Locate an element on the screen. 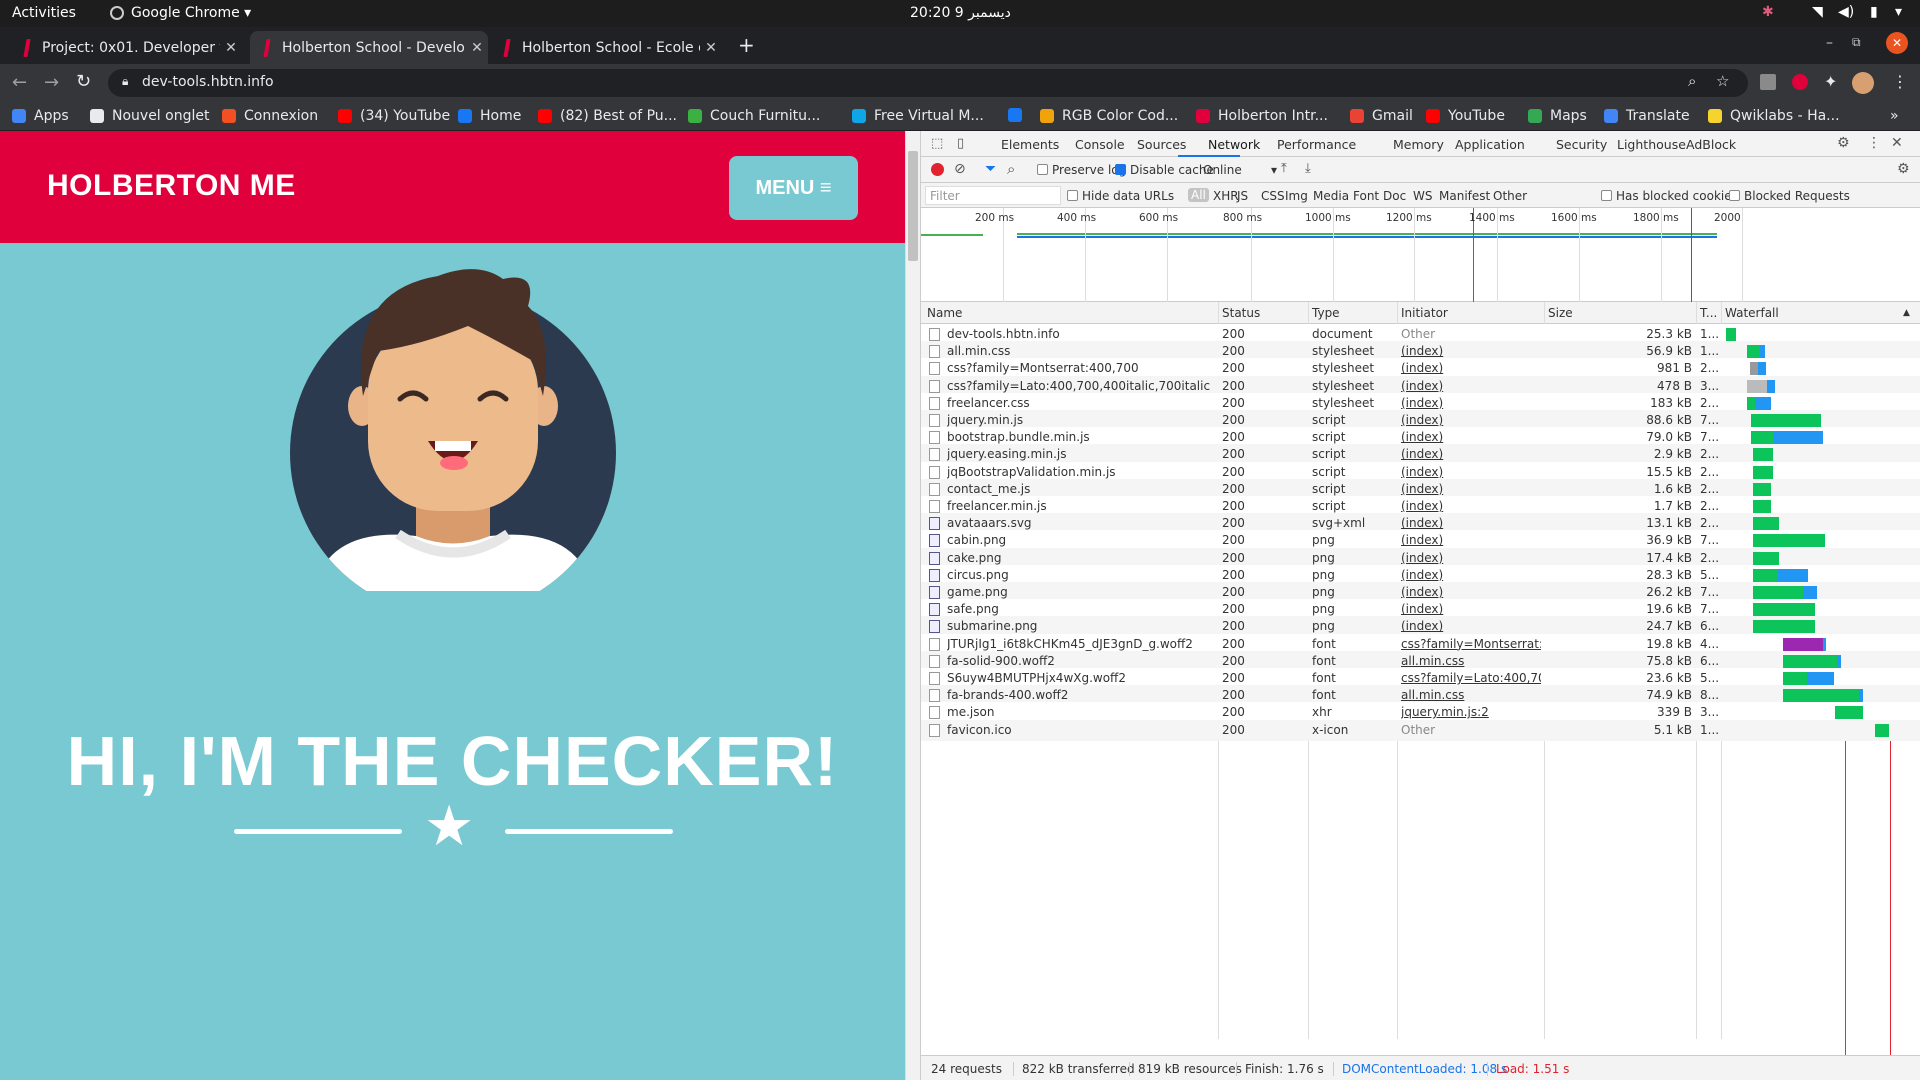 The image size is (1920, 1080). preserve-log-checkbox: Preserve log is located at coordinates (1081, 170).